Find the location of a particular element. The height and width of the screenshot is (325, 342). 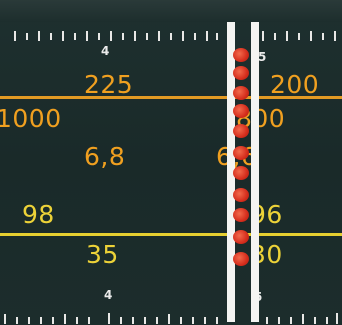

top-scale-mark-4: 4 is located at coordinates (105, 51).